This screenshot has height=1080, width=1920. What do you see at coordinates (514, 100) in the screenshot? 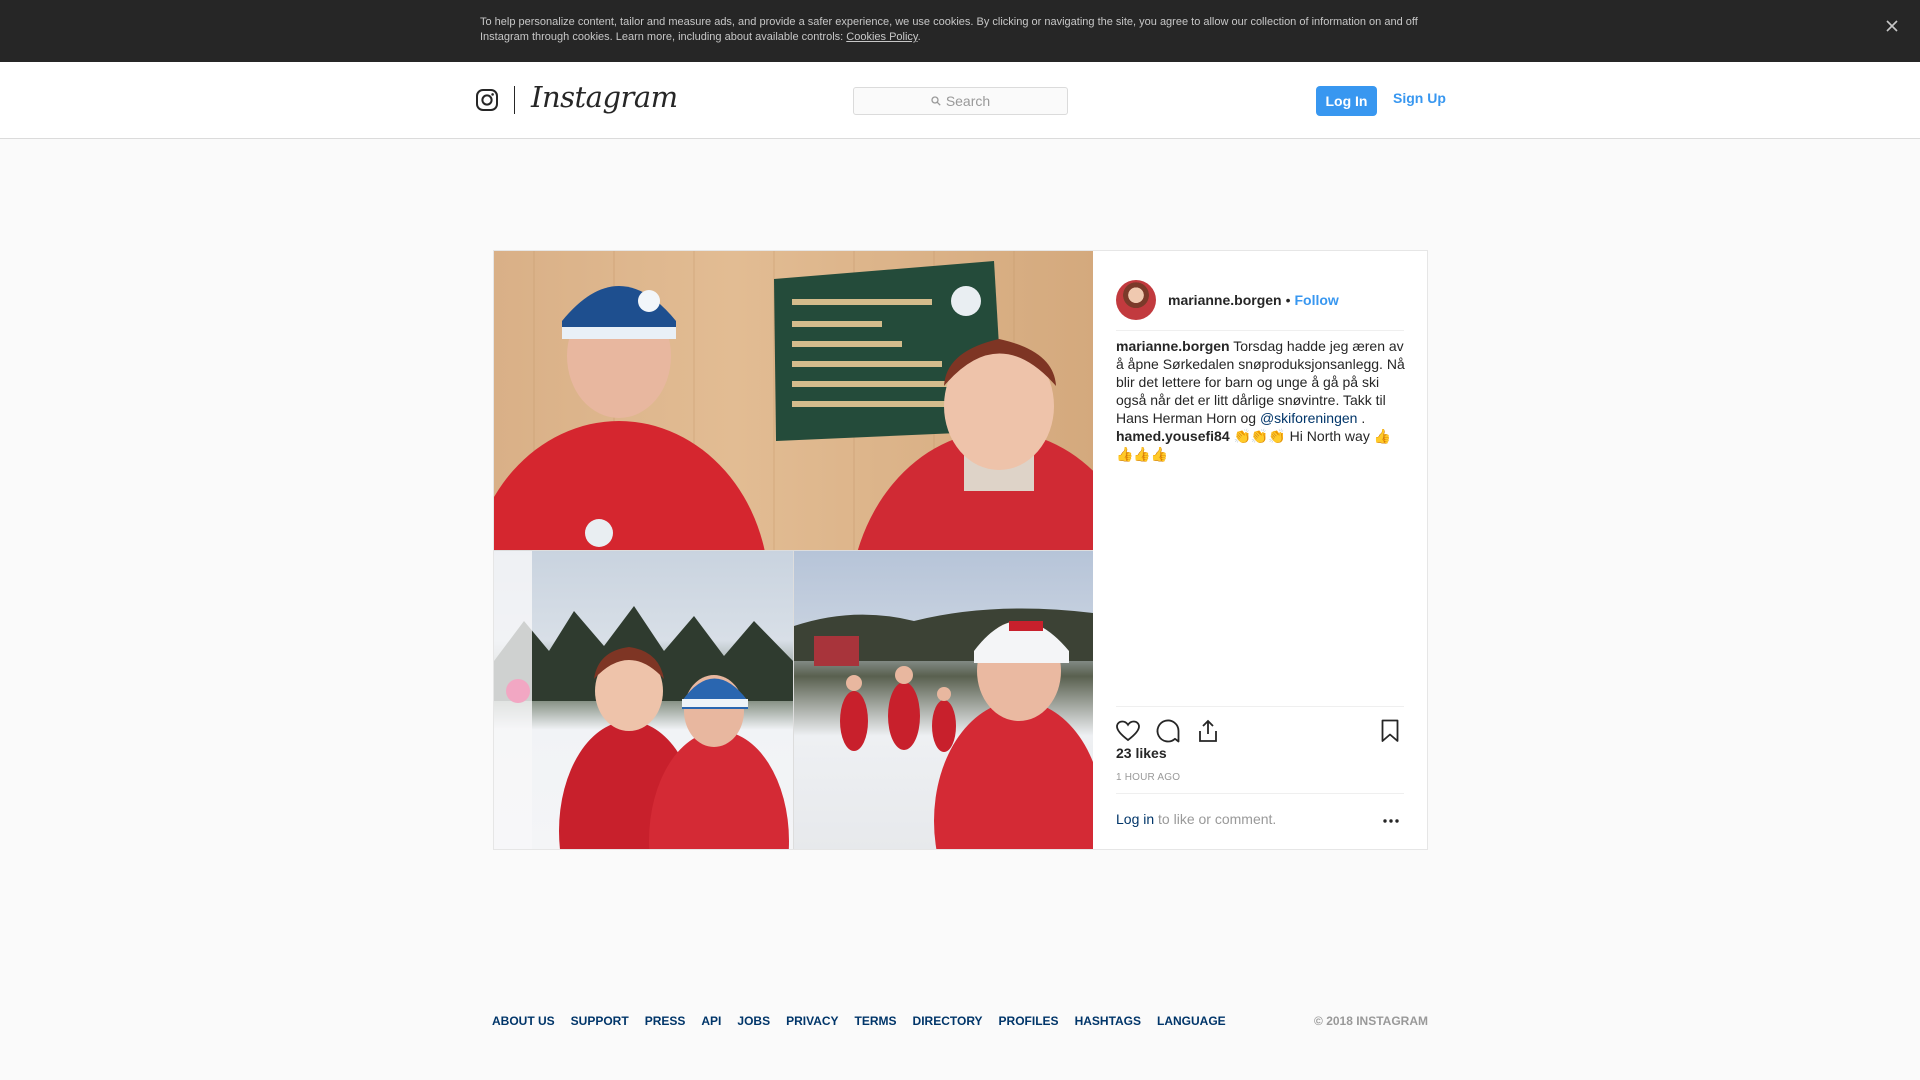
I see `logo-divider` at bounding box center [514, 100].